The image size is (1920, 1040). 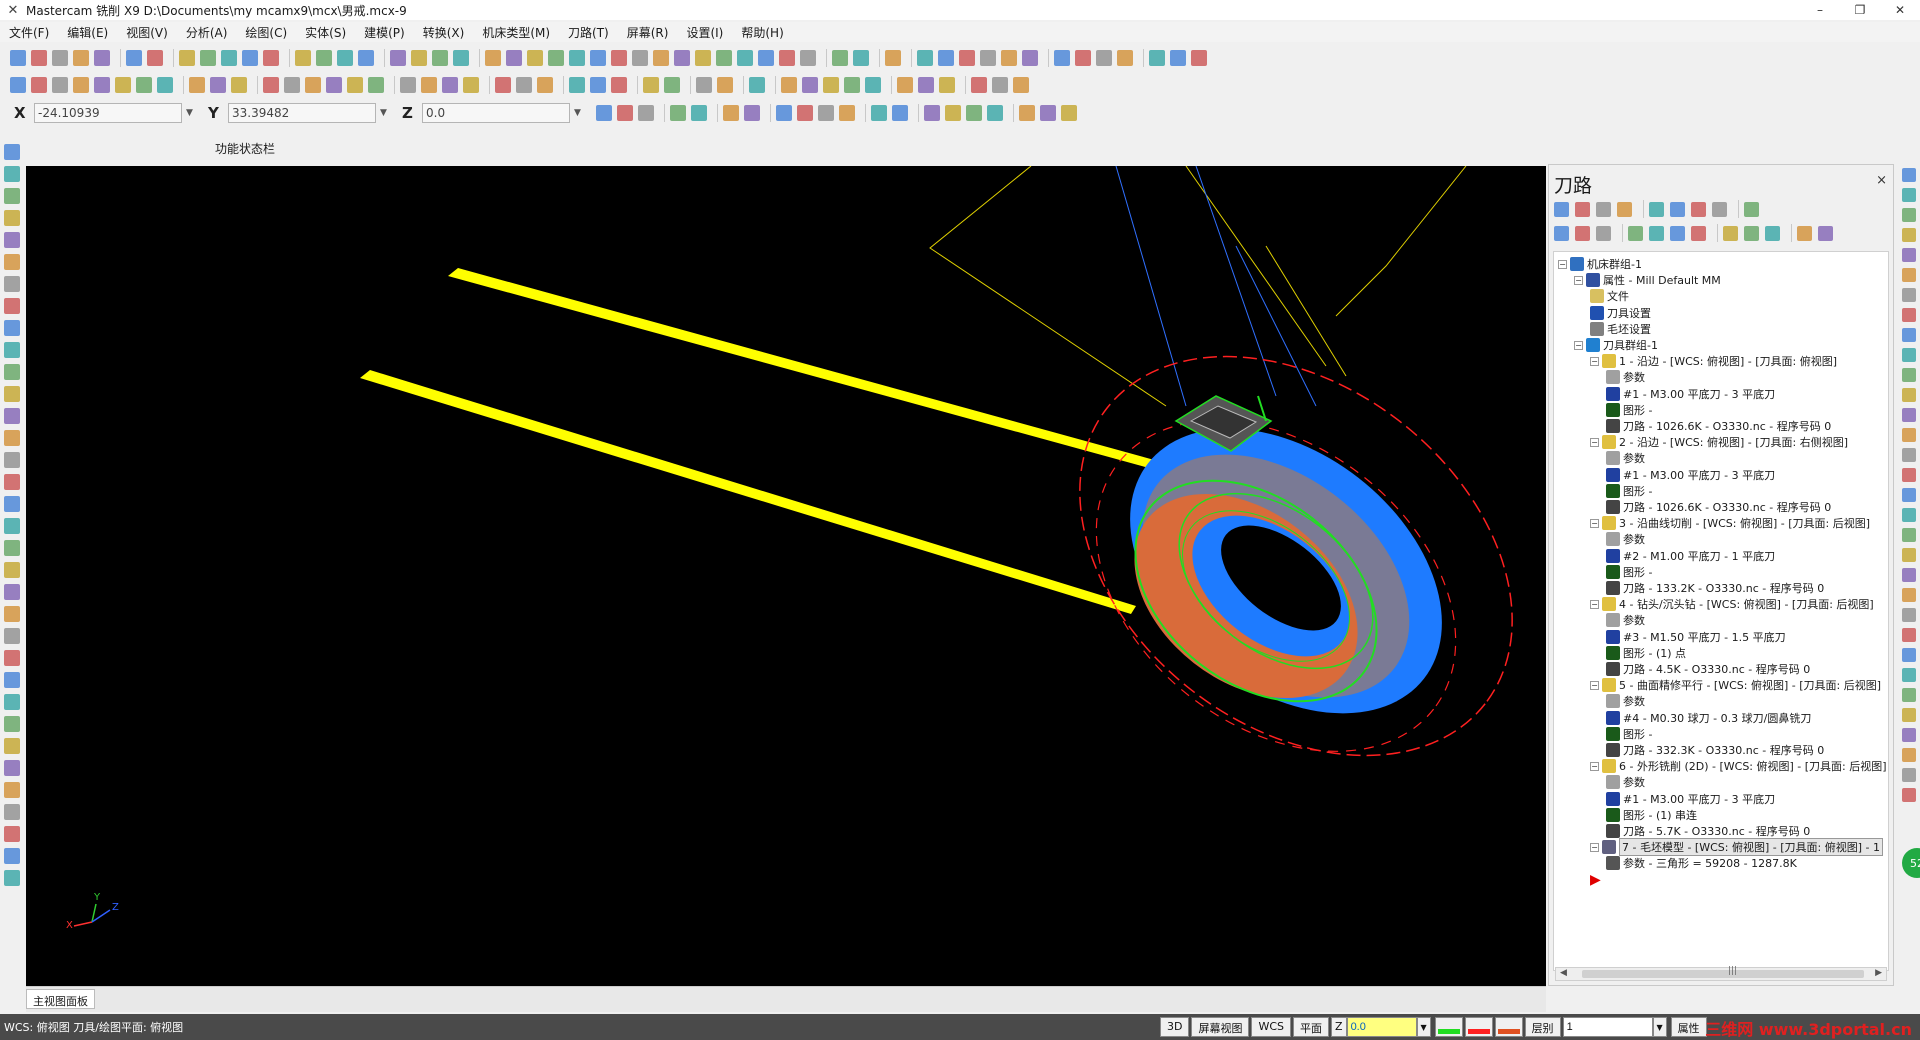 What do you see at coordinates (444, 32) in the screenshot?
I see `menu-xform: 转换(X)` at bounding box center [444, 32].